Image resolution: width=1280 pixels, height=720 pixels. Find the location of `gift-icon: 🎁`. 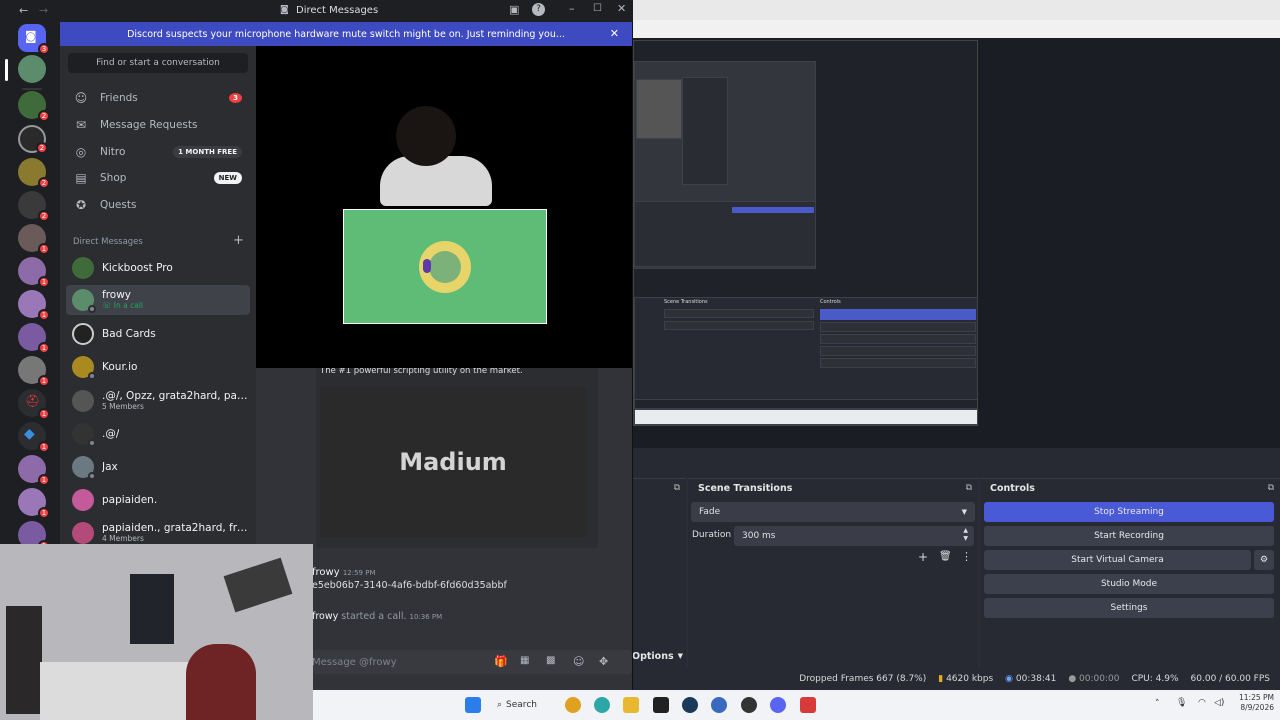

gift-icon: 🎁 is located at coordinates (501, 661).